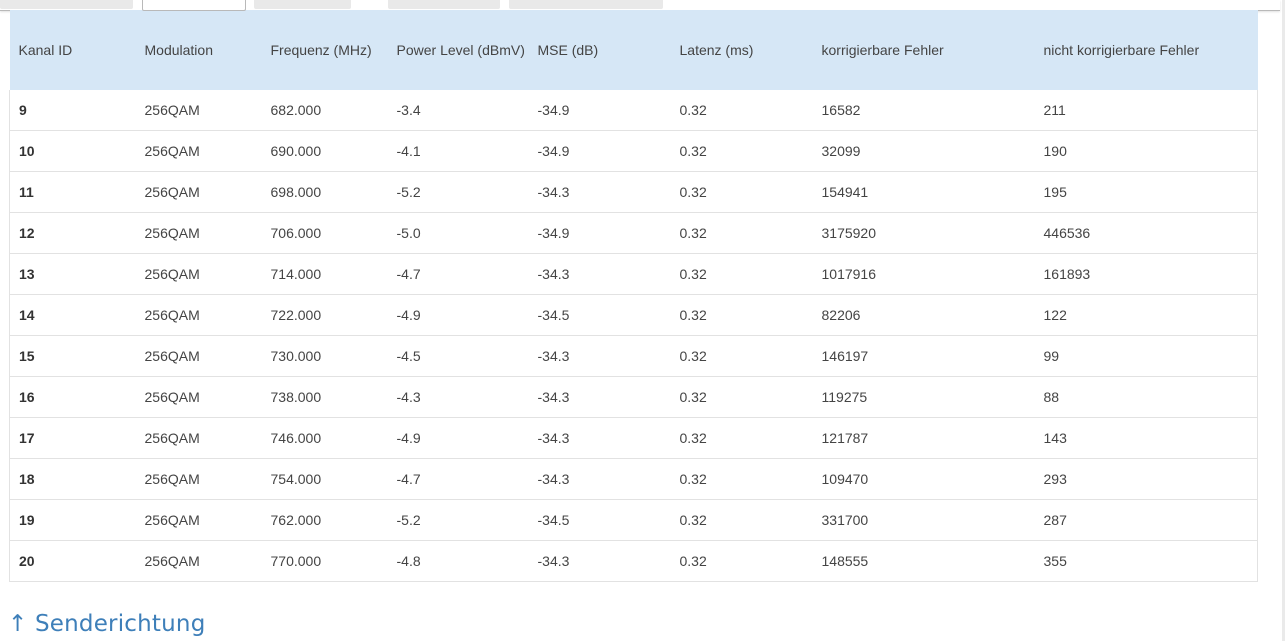  What do you see at coordinates (633, 561) in the screenshot?
I see `table-row: 20 256QAM 770.000 -4.8 -34.3 0.32 148555 355` at bounding box center [633, 561].